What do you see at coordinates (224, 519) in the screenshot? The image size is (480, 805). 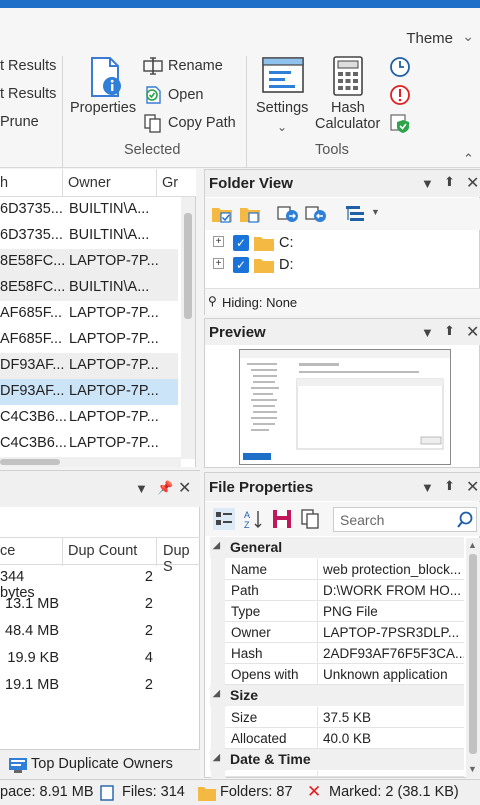 I see `categorized-view-icon` at bounding box center [224, 519].